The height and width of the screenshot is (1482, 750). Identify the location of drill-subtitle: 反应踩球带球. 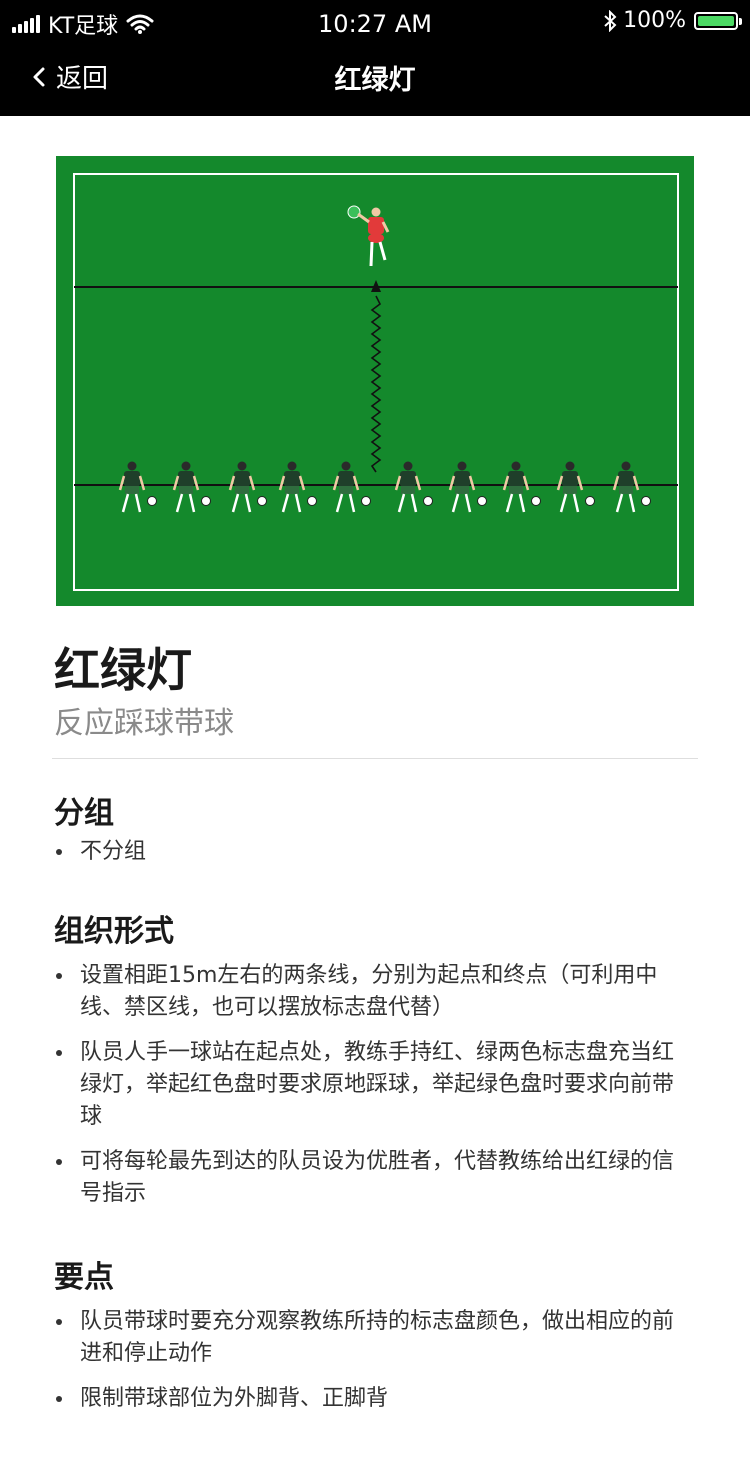
(144, 723).